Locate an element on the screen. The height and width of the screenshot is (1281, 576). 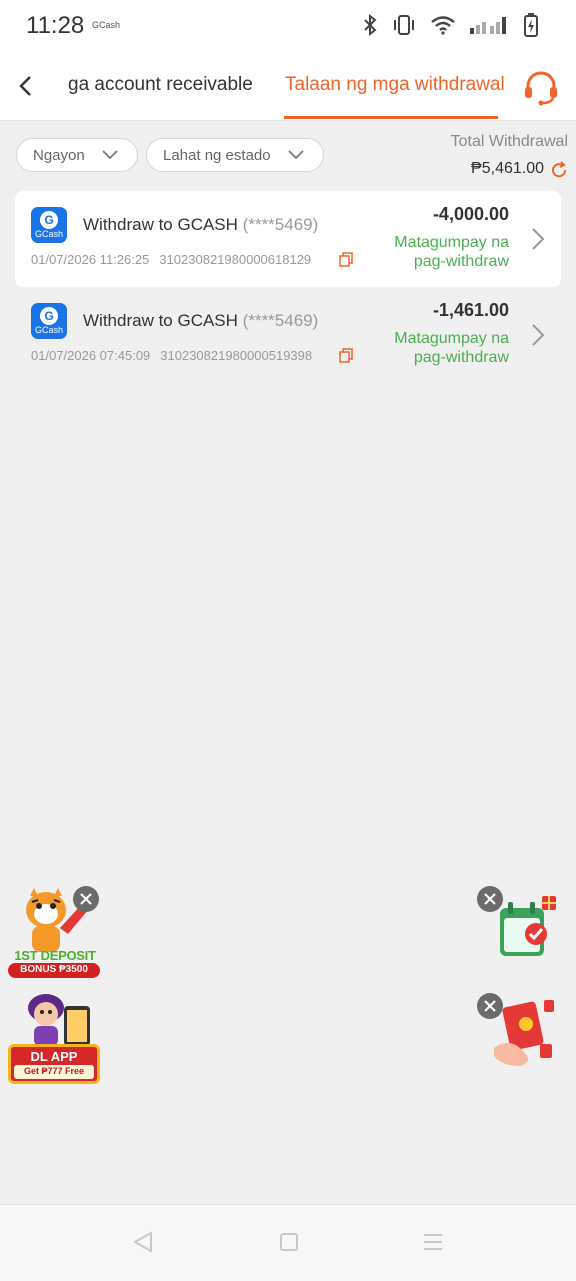
record-datetime: 01/07/2026 07:45:09 is located at coordinates (91, 355).